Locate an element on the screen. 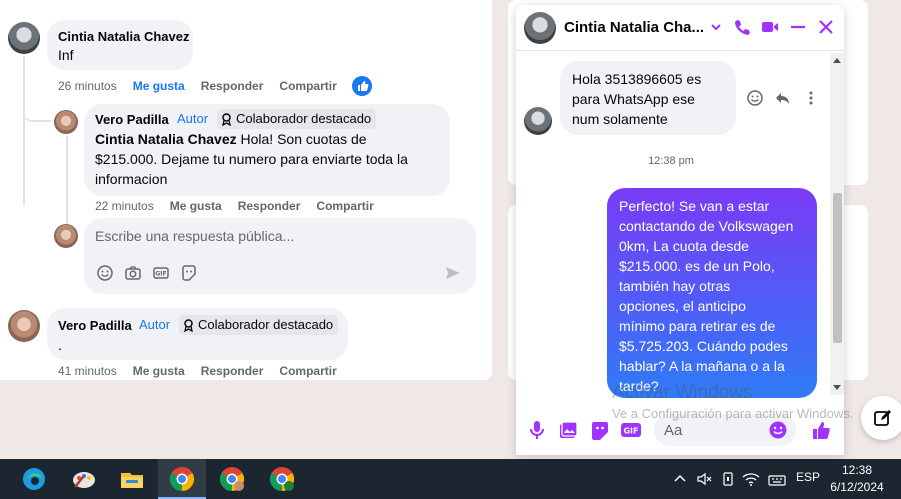 Image resolution: width=901 pixels, height=499 pixels. comment-text-line: informacion is located at coordinates (131, 179).